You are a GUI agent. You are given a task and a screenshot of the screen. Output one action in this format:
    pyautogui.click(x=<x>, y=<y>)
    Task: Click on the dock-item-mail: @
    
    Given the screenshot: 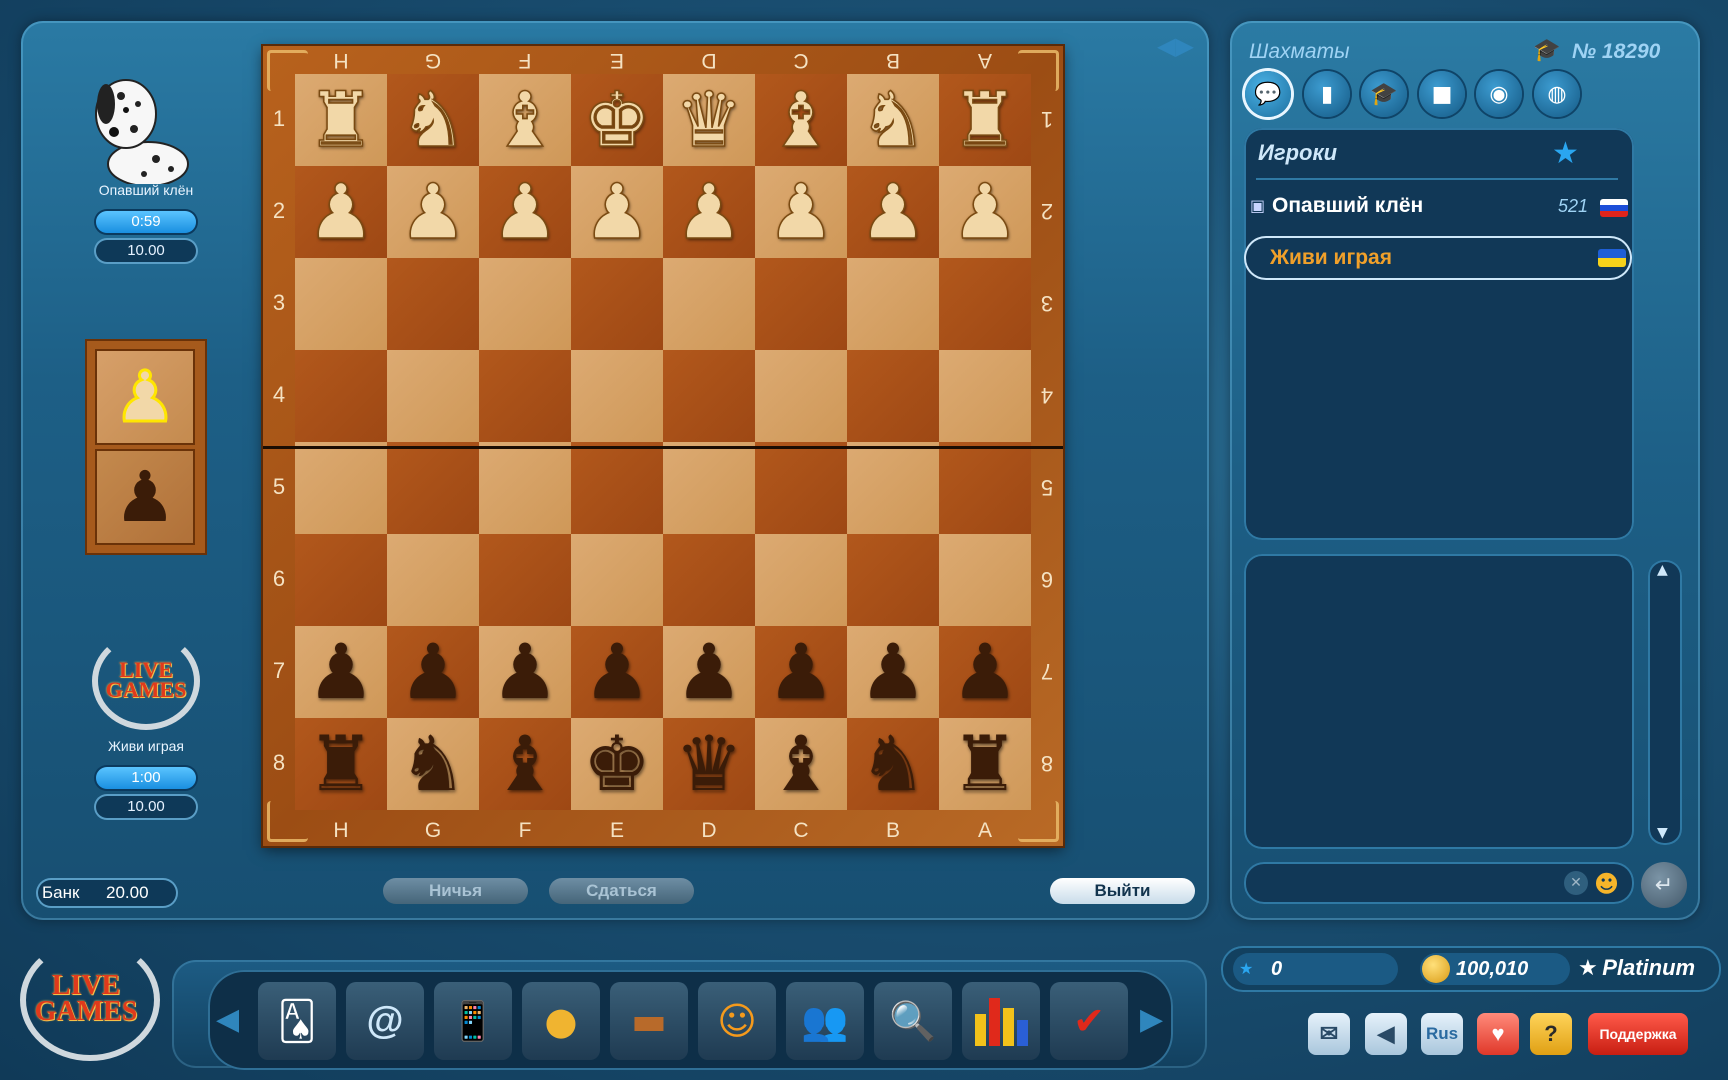 What is the action you would take?
    pyautogui.click(x=385, y=1021)
    